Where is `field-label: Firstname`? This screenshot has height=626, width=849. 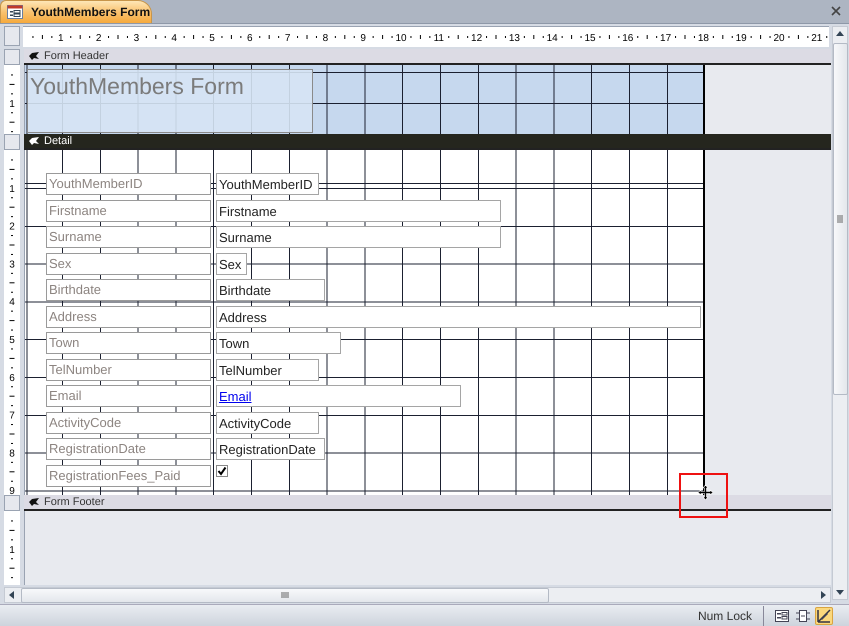 field-label: Firstname is located at coordinates (128, 211).